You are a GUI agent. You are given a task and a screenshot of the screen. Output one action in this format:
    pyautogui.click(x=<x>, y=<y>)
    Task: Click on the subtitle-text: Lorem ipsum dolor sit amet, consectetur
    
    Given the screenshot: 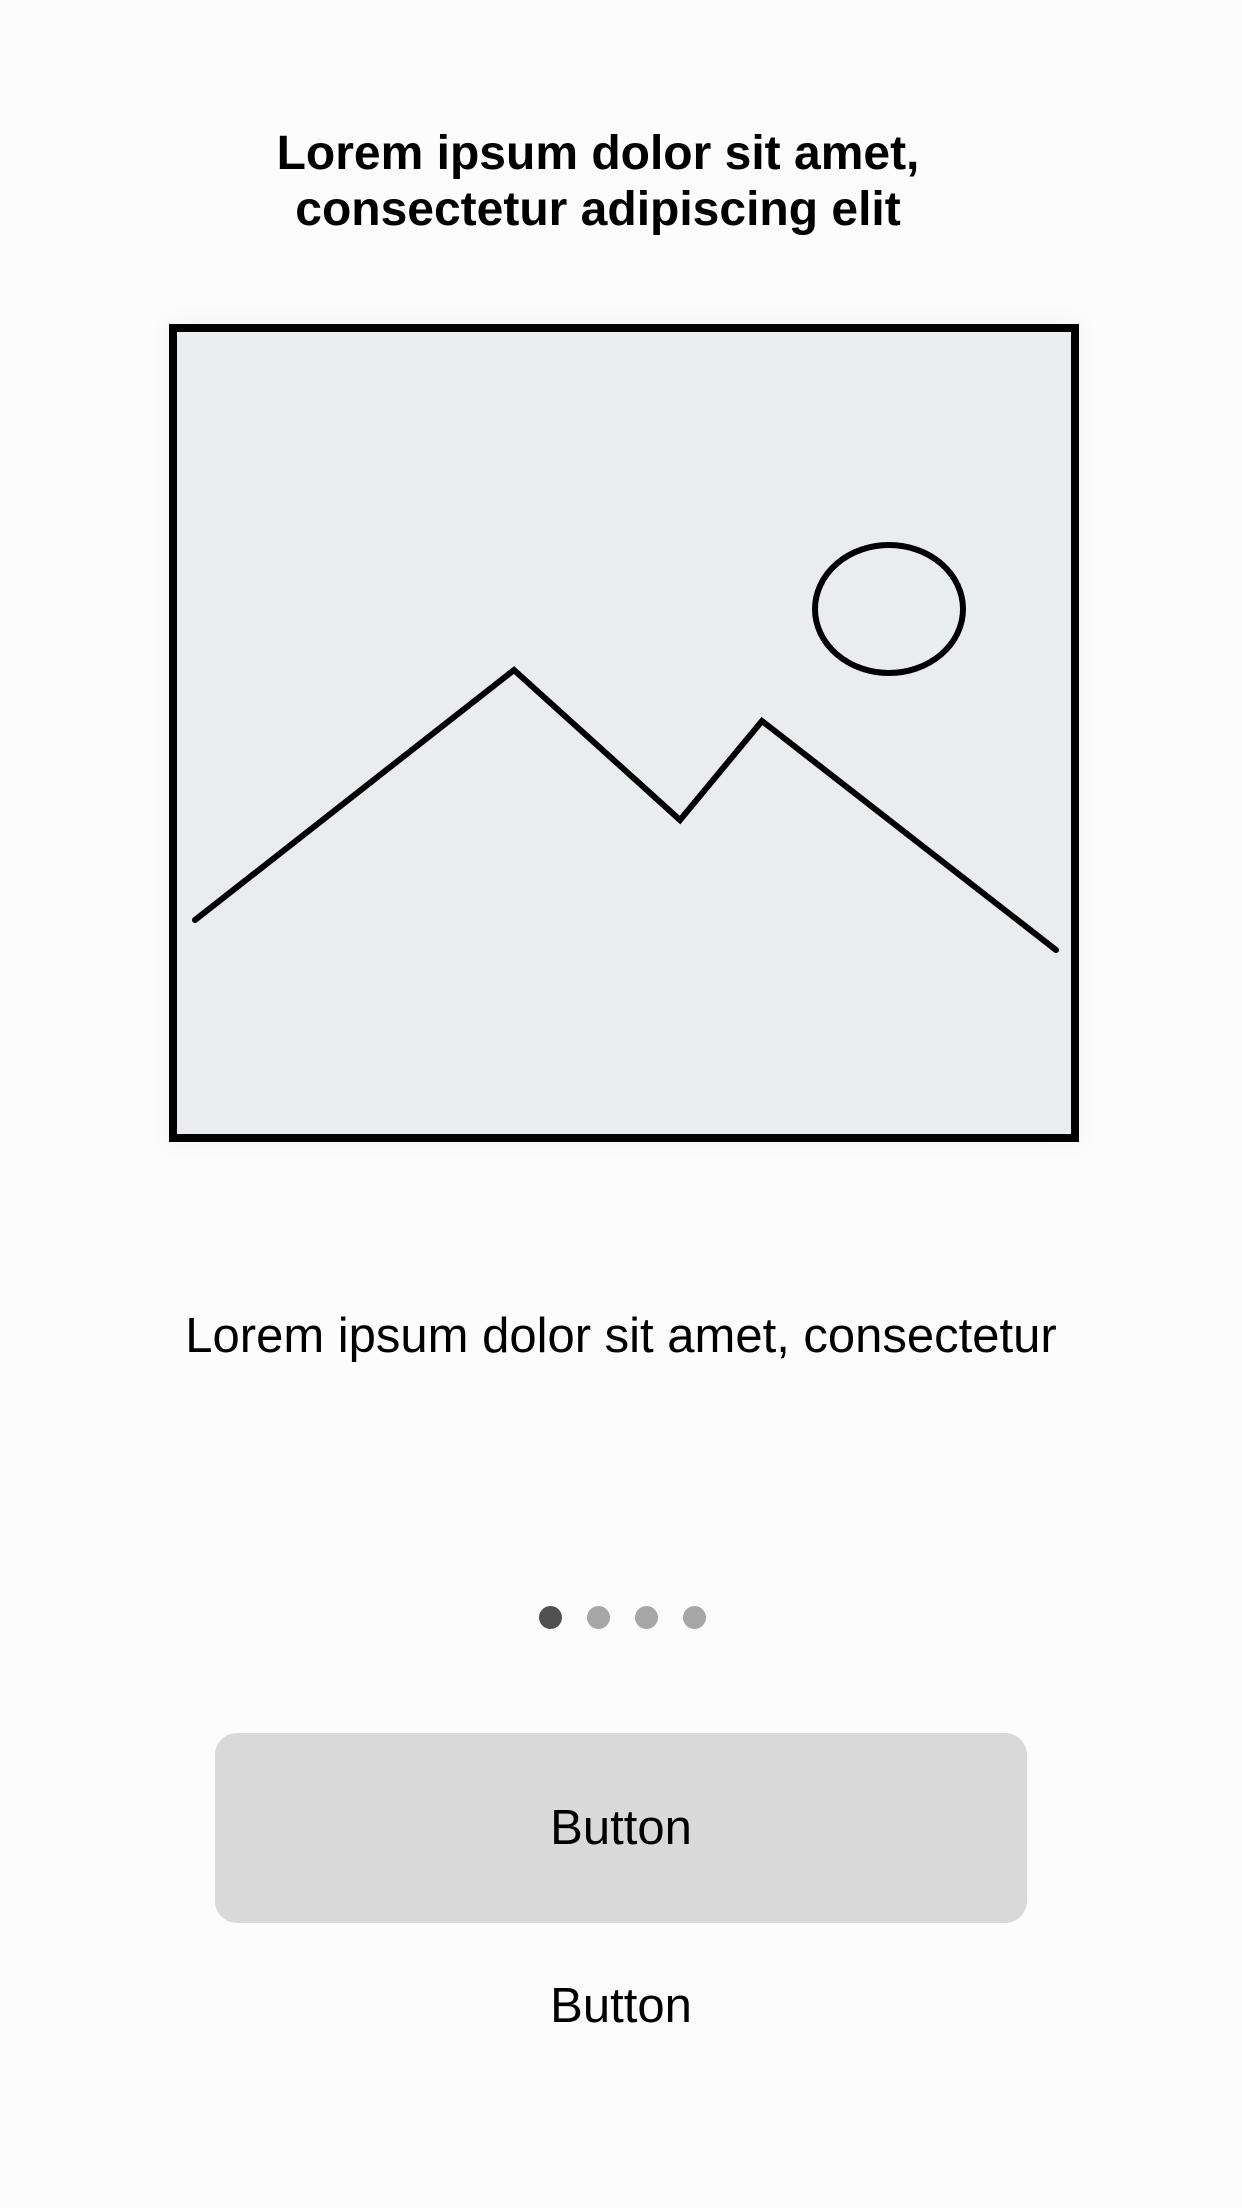 What is the action you would take?
    pyautogui.click(x=621, y=1336)
    